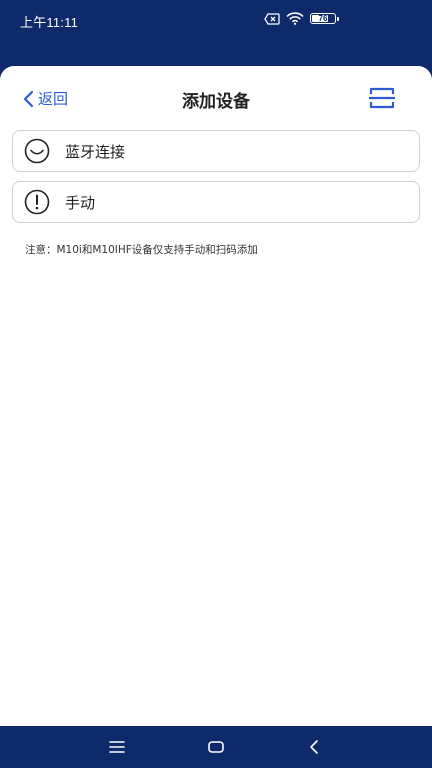 Image resolution: width=432 pixels, height=768 pixels. Describe the element at coordinates (272, 18) in the screenshot. I see `no-sim-icon` at that location.